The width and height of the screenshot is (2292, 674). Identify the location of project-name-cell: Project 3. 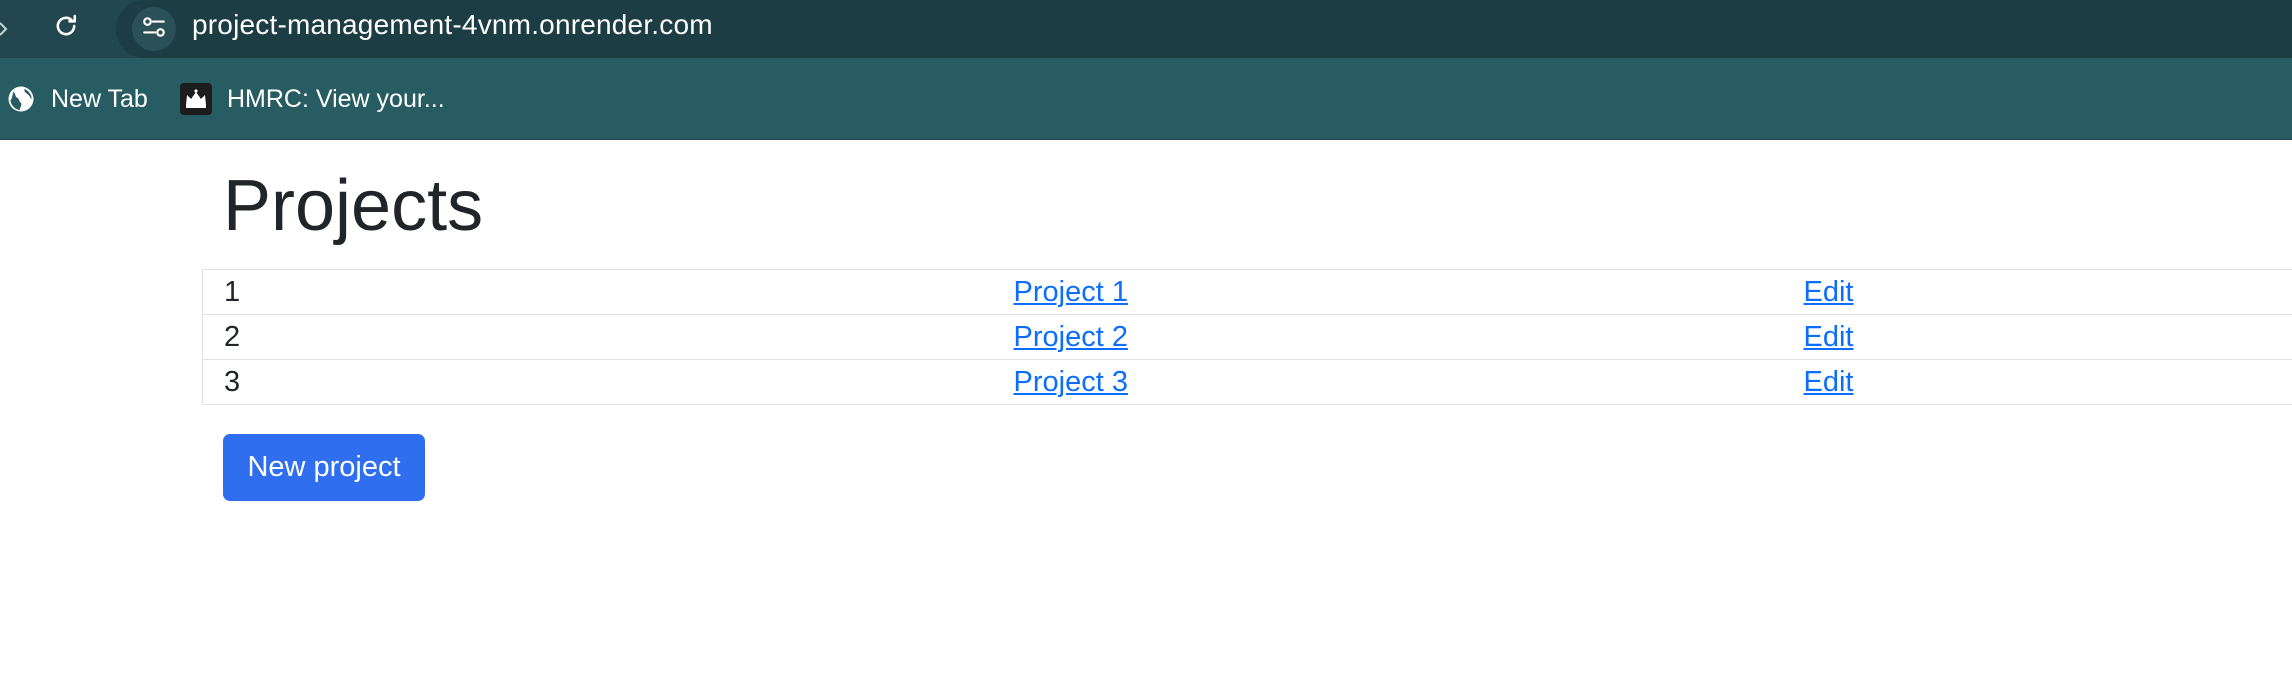
(1387, 382).